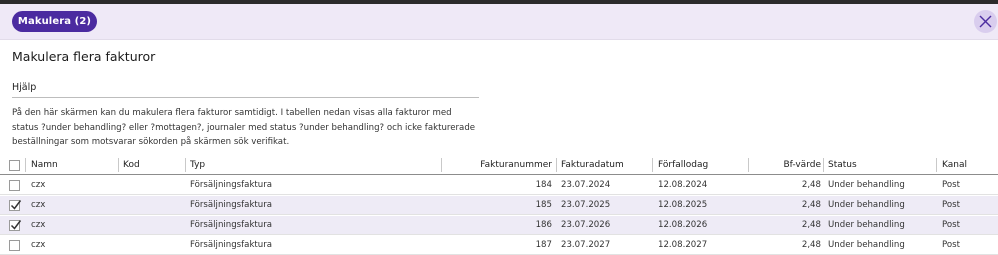 The image size is (998, 255). I want to click on close-button, so click(985, 21).